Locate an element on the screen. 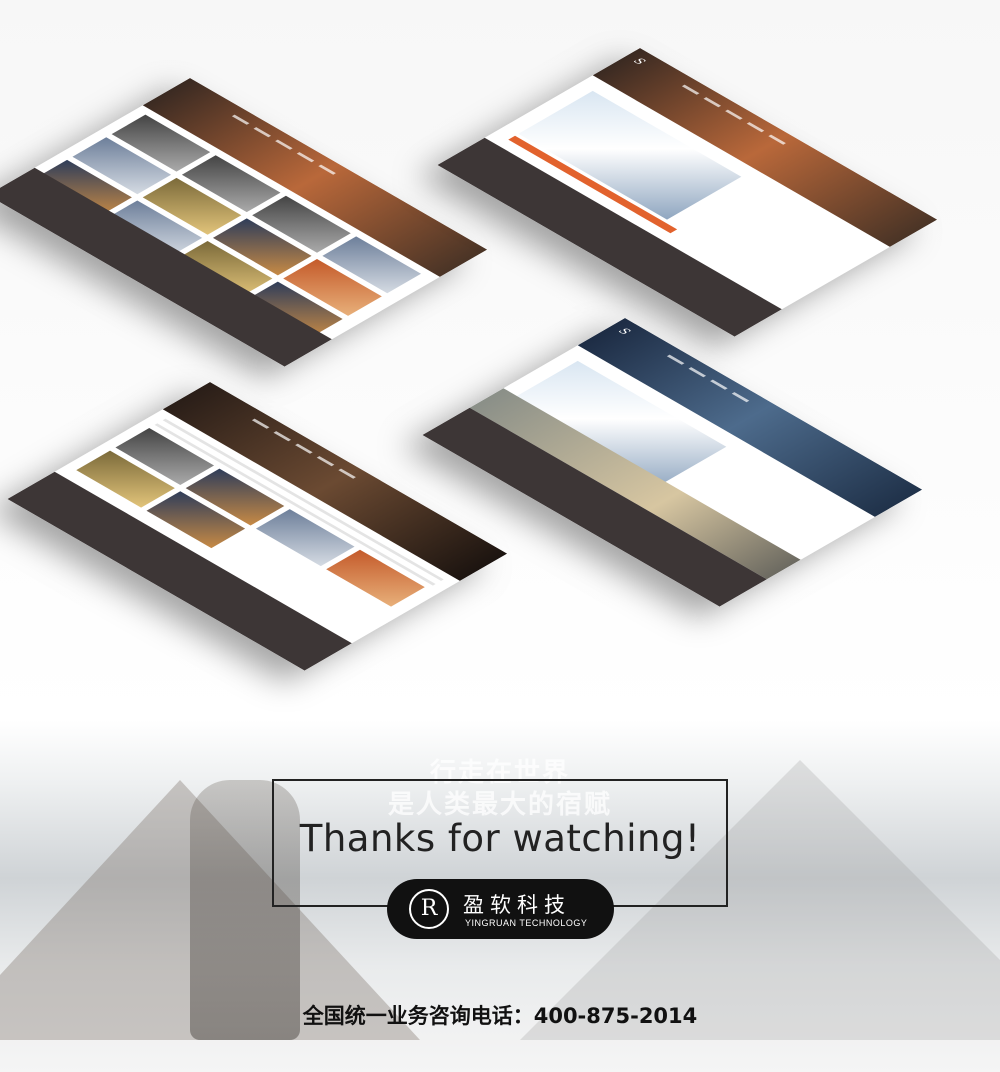 This screenshot has height=1072, width=1000. mockup-about: S is located at coordinates (672, 462).